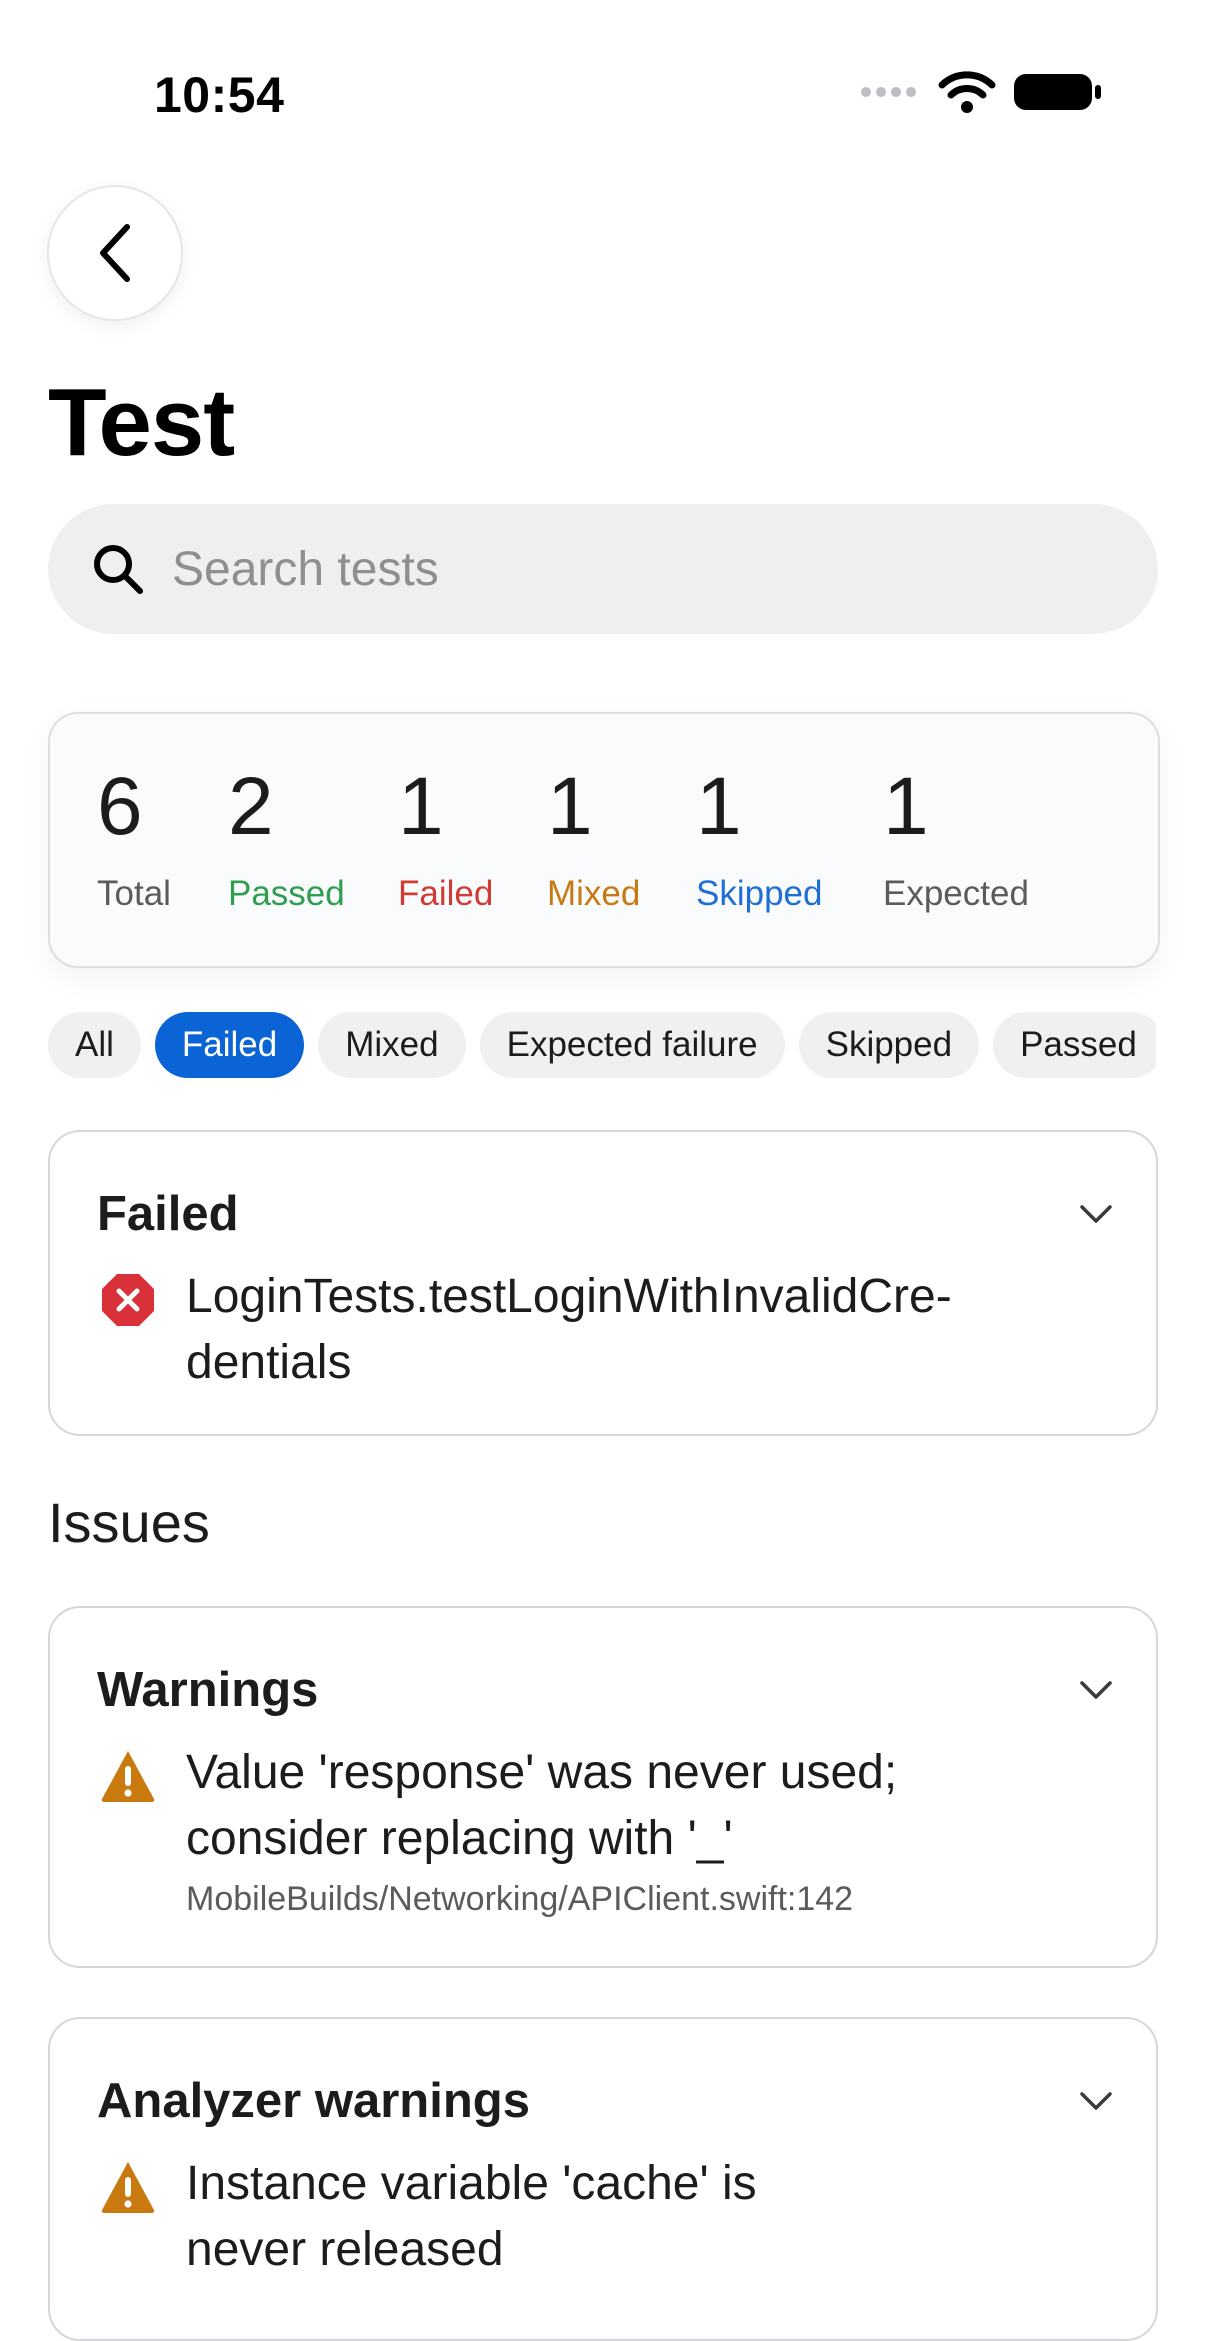 Image resolution: width=1206 pixels, height=2341 pixels. What do you see at coordinates (906, 806) in the screenshot?
I see `stat-expected-value: 1` at bounding box center [906, 806].